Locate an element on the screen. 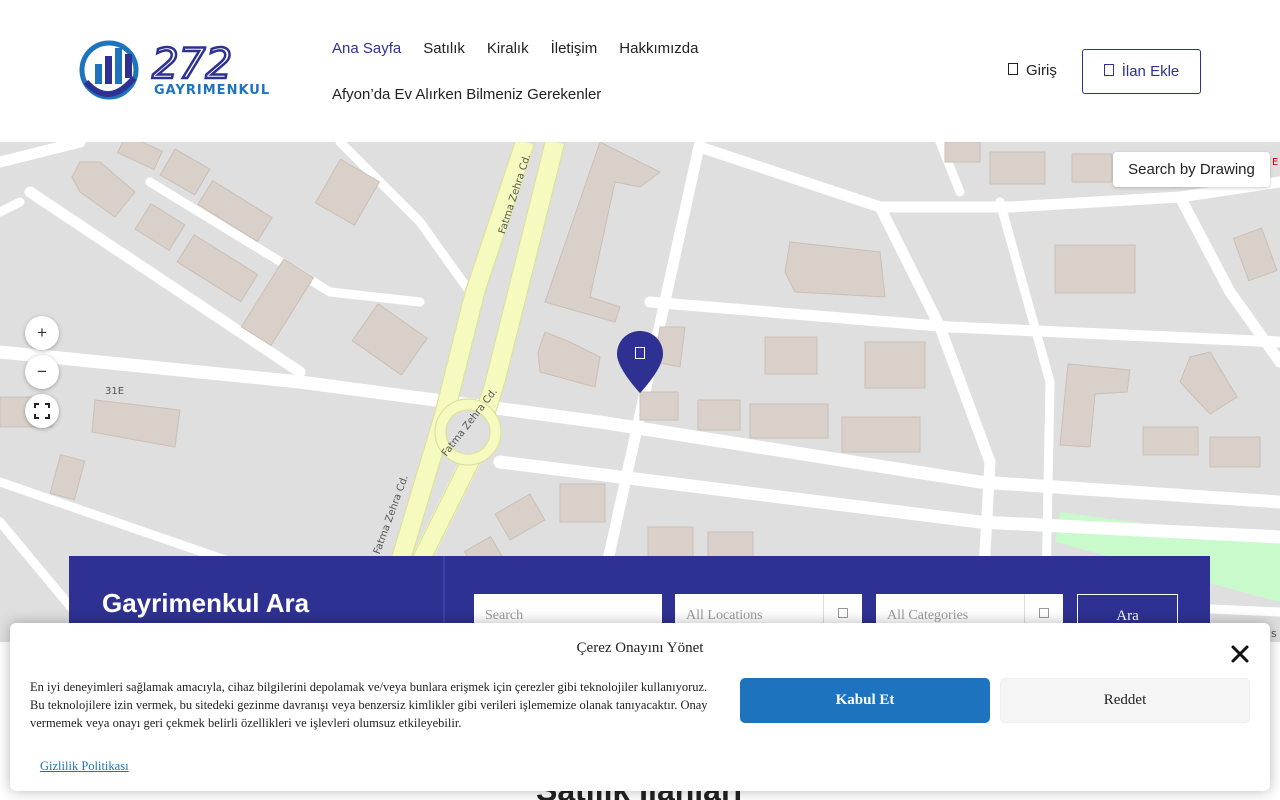 Image resolution: width=1280 pixels, height=800 pixels. close-button is located at coordinates (1240, 654).